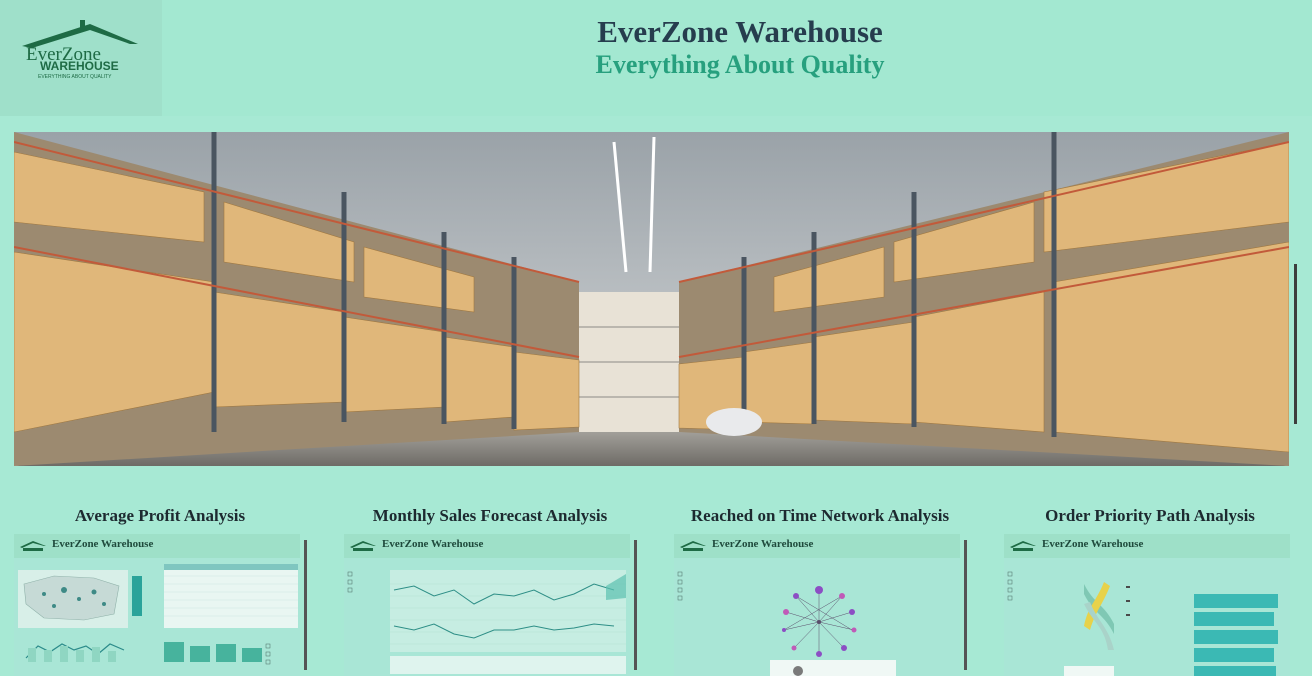  What do you see at coordinates (1147, 605) in the screenshot?
I see `thumbnail-order-priority: EverZone Warehouse` at bounding box center [1147, 605].